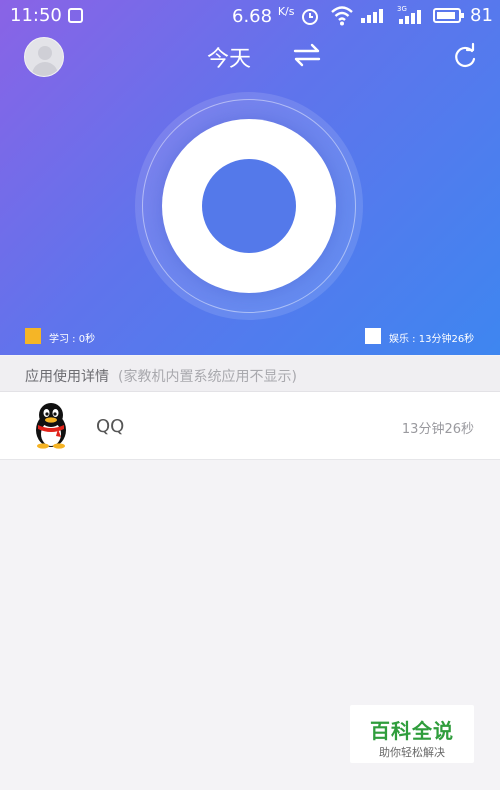  I want to click on app-usage-section-header: 应用使用详情 (家教机内置系统应用不显示), so click(250, 374).